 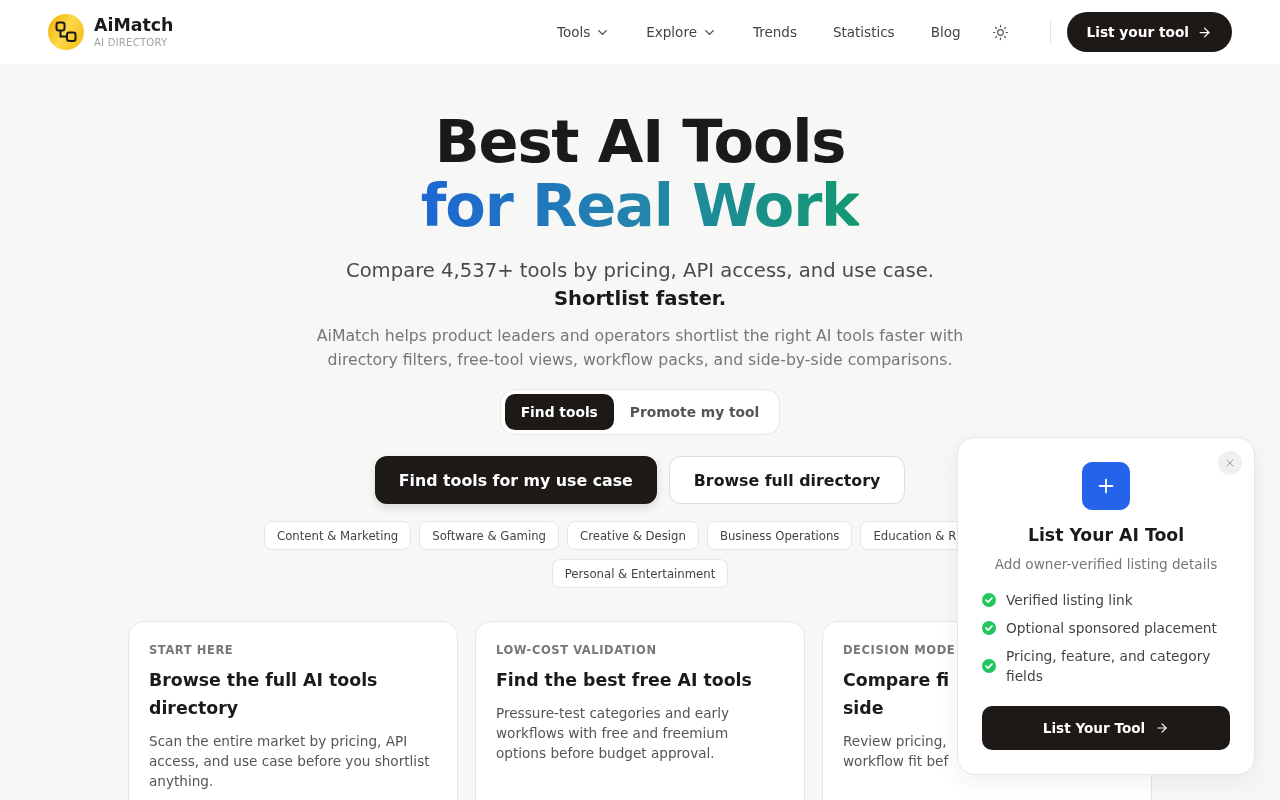 What do you see at coordinates (896, 694) in the screenshot?
I see `card-title: Compare fi side` at bounding box center [896, 694].